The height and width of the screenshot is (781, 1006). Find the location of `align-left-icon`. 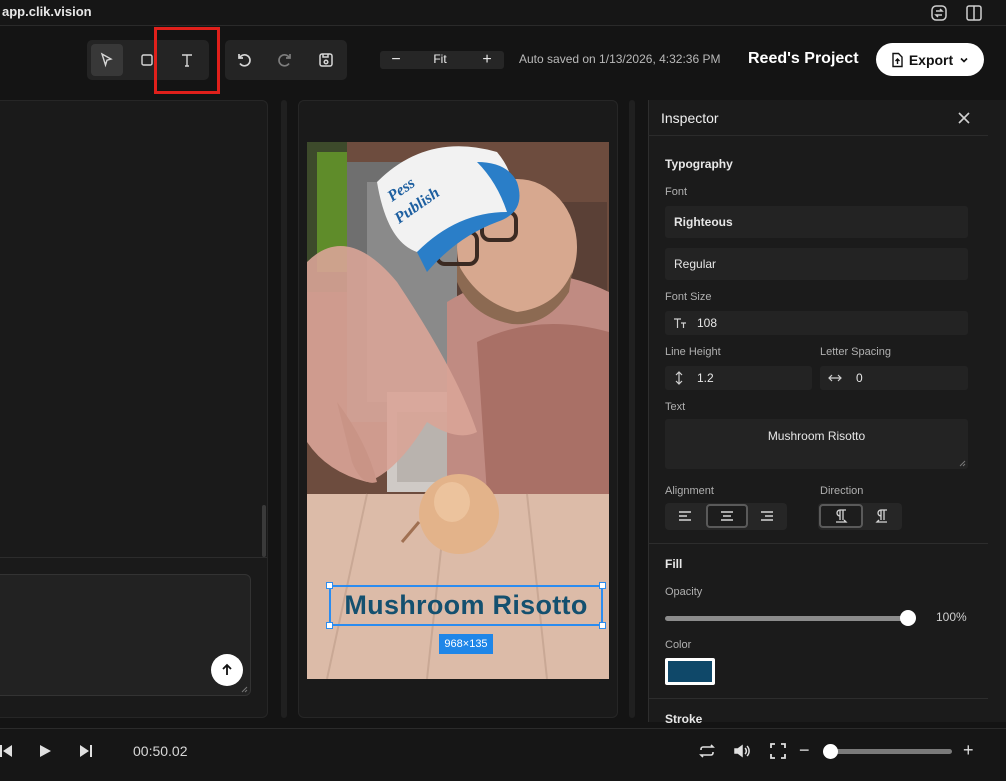

align-left-icon is located at coordinates (685, 516).